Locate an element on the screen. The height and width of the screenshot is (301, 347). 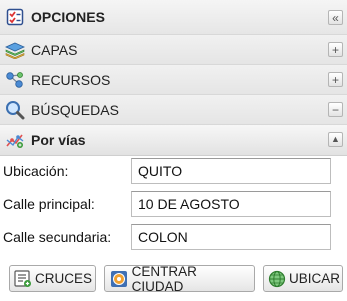
target-icon is located at coordinates (119, 279).